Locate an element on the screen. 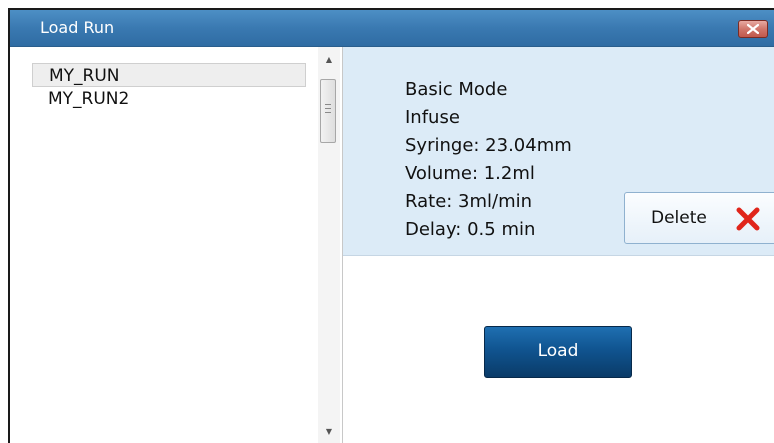  delete-button: Delete is located at coordinates (699, 218).